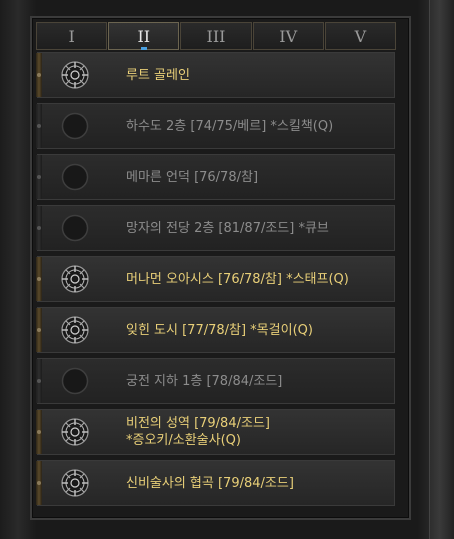  Describe the element at coordinates (360, 36) in the screenshot. I see `tab-act-5: V` at that location.